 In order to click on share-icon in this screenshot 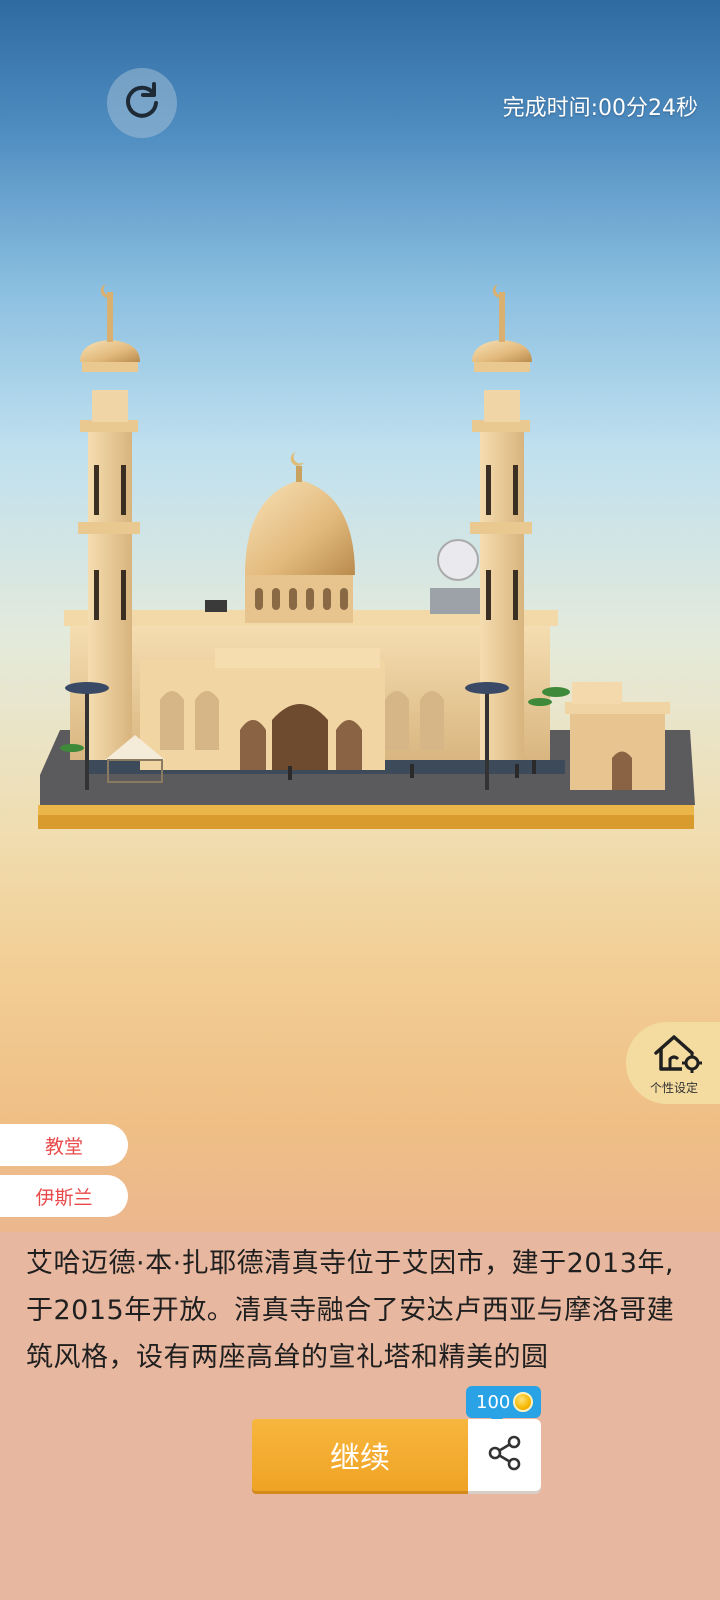, I will do `click(505, 1455)`.